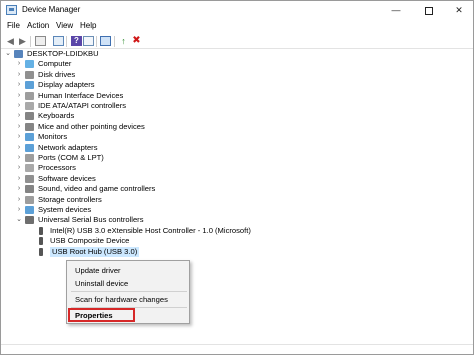  I want to click on tree-category-item: ⌄ Universal Serial Bus controllers, so click(131, 220).